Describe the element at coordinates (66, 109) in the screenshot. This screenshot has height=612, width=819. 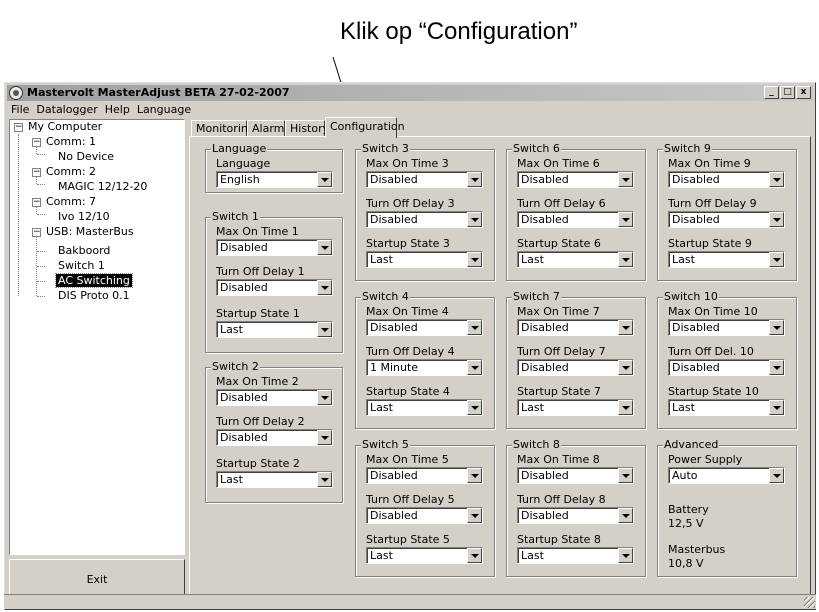
I see `menu-datalogger: Datalogger` at that location.